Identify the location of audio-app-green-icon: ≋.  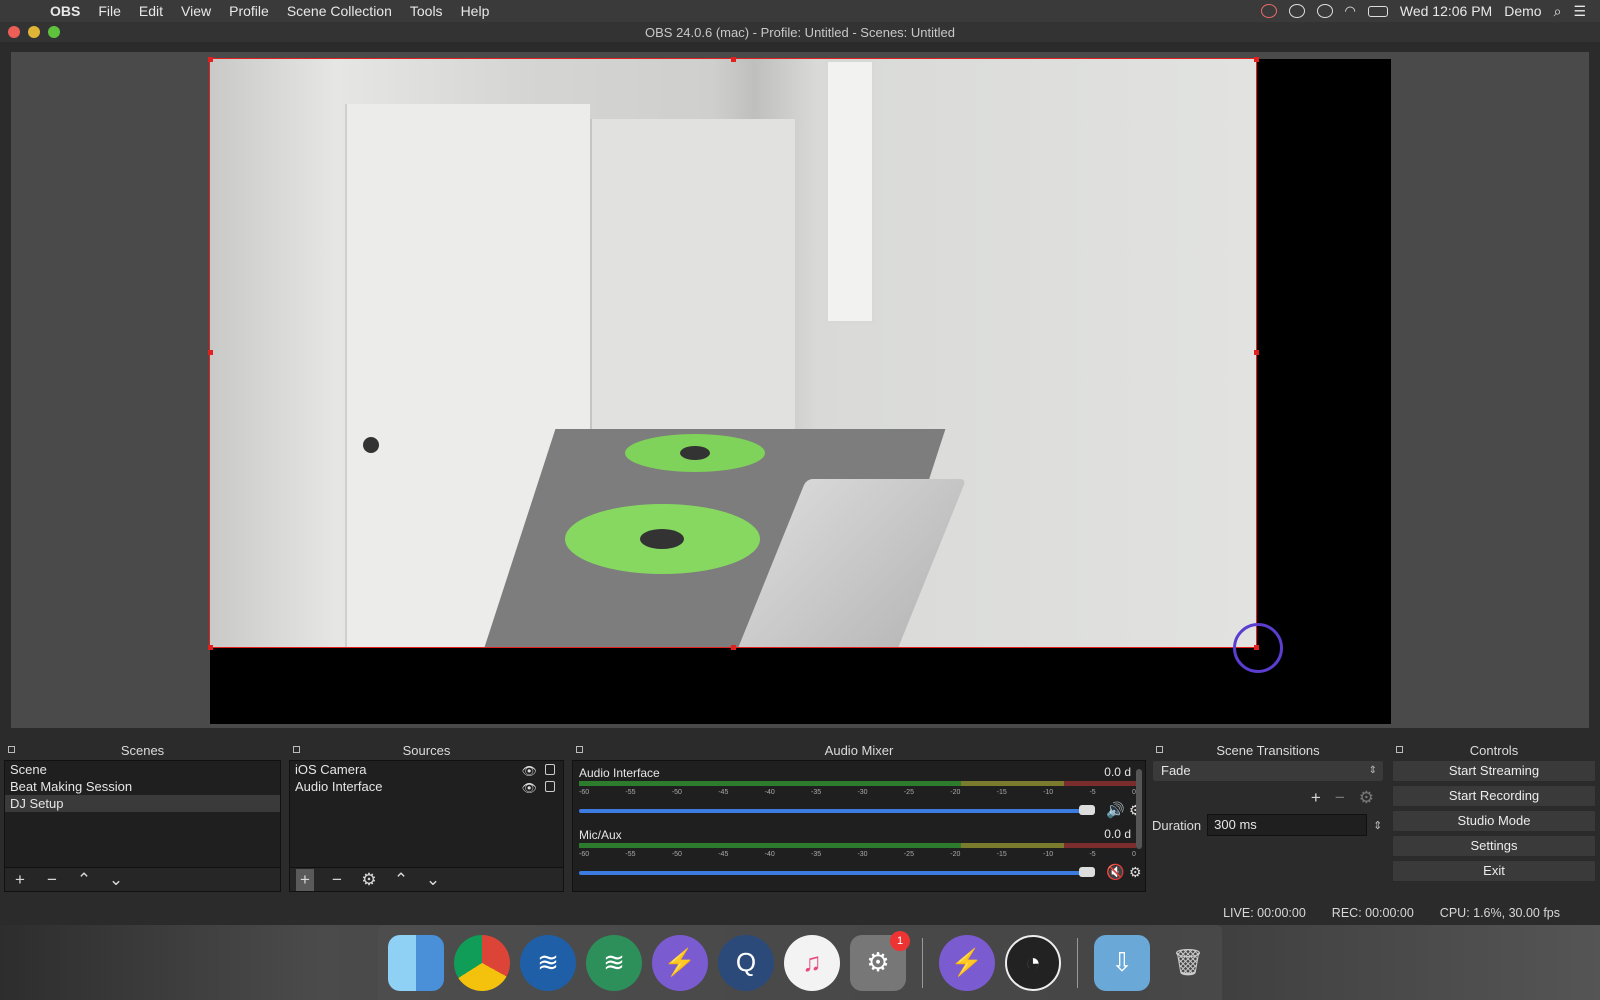
(614, 962).